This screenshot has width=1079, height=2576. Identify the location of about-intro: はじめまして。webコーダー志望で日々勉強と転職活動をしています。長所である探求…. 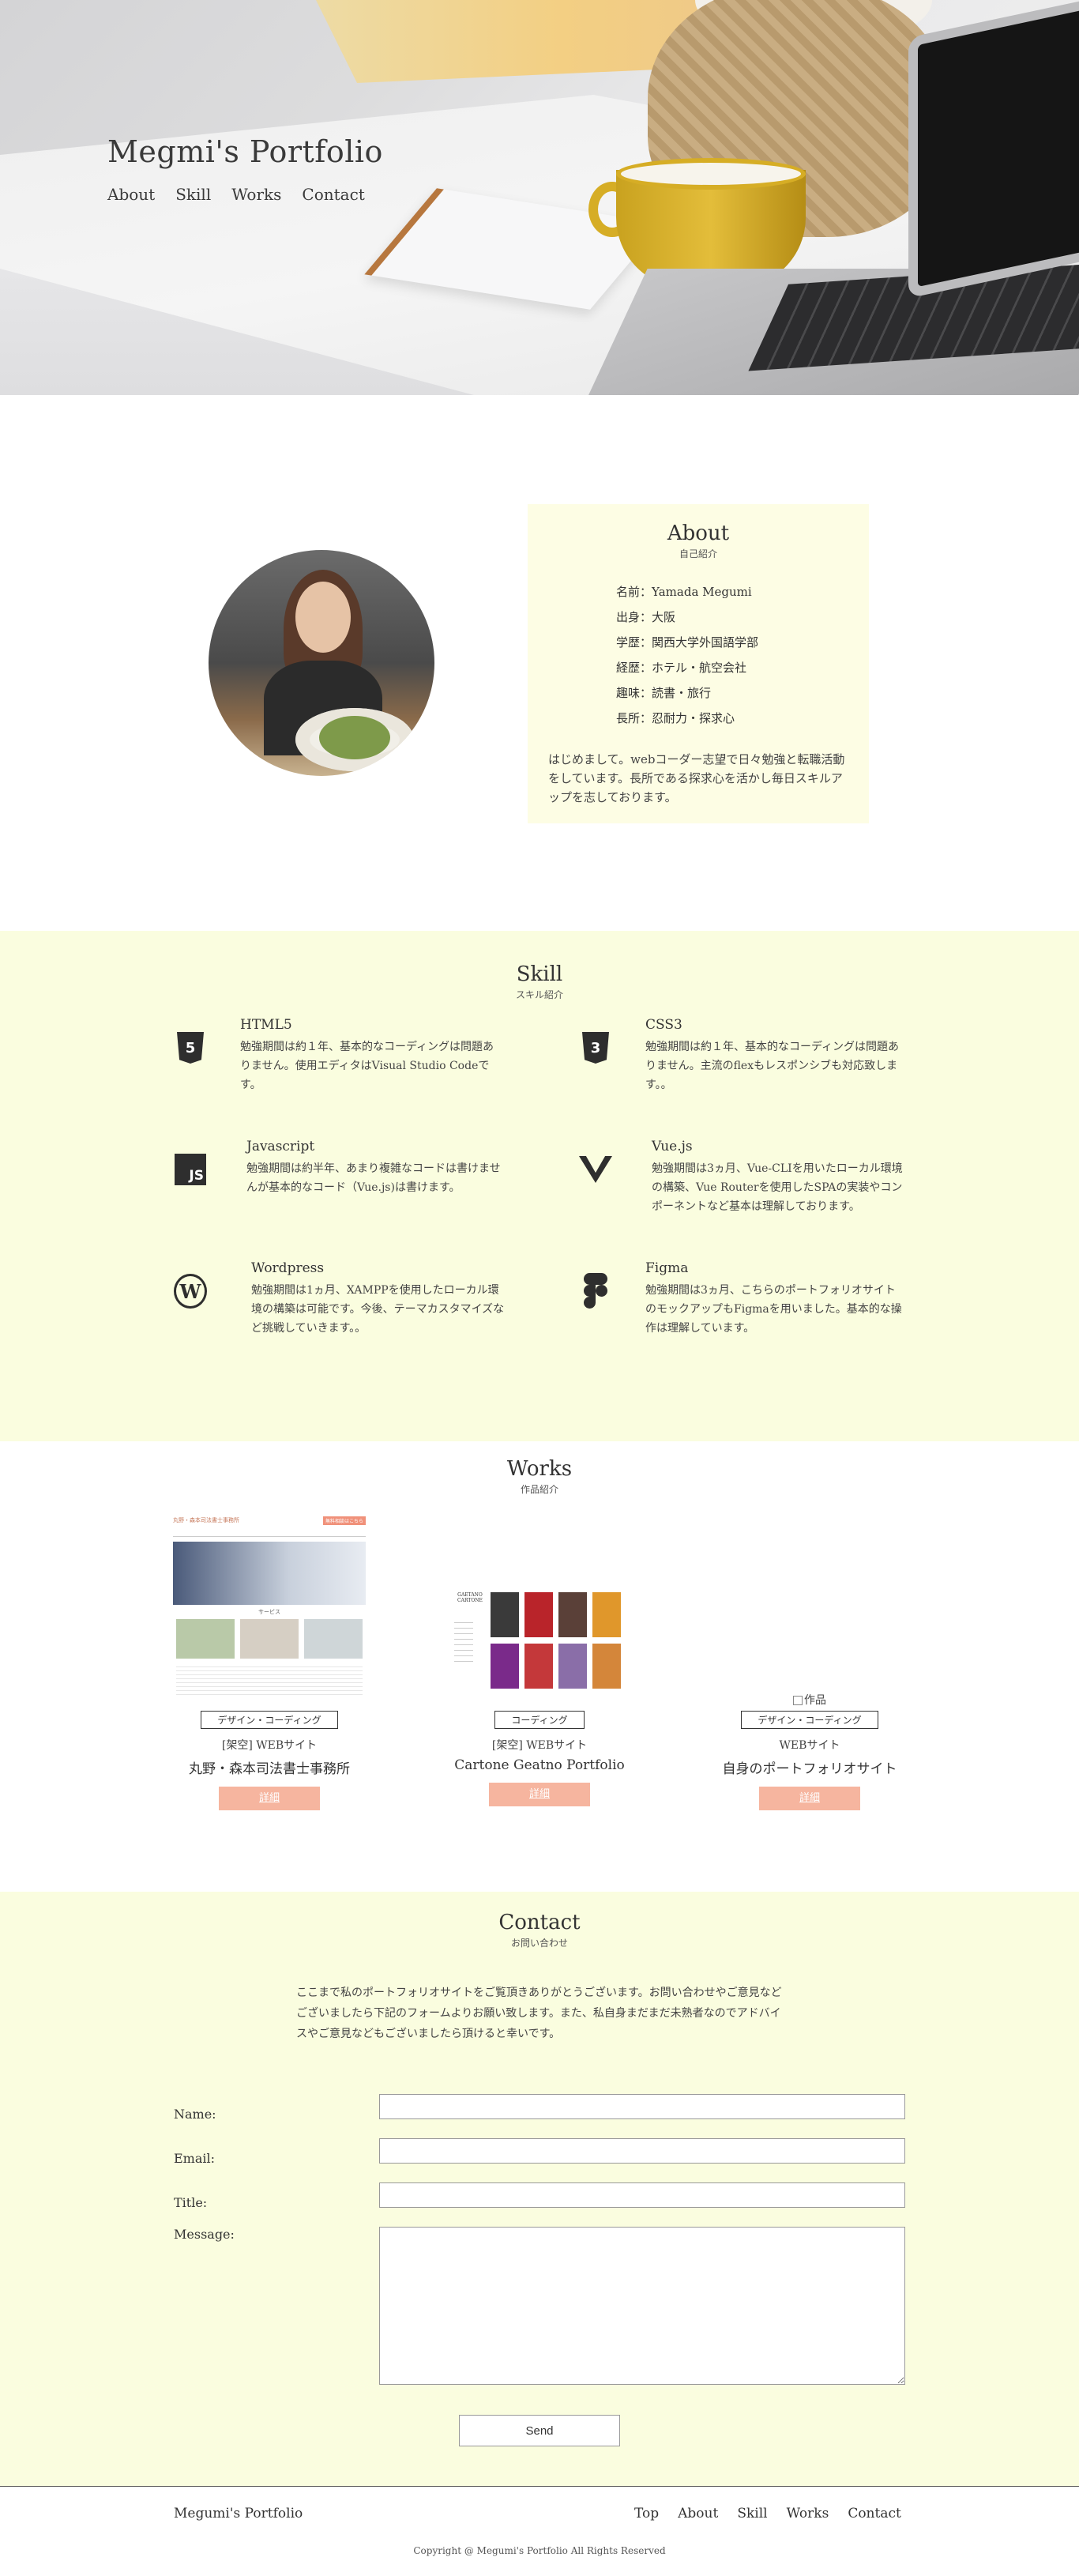
(696, 778).